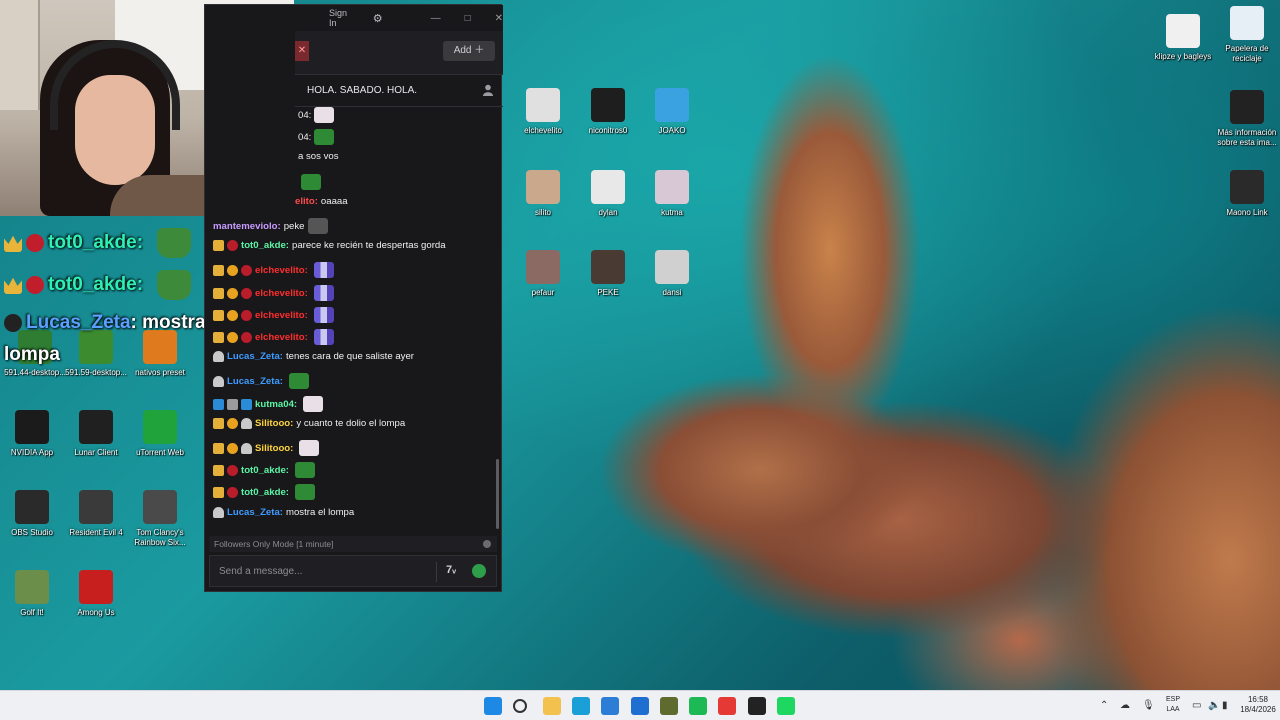  I want to click on user-icon, so click(488, 90).